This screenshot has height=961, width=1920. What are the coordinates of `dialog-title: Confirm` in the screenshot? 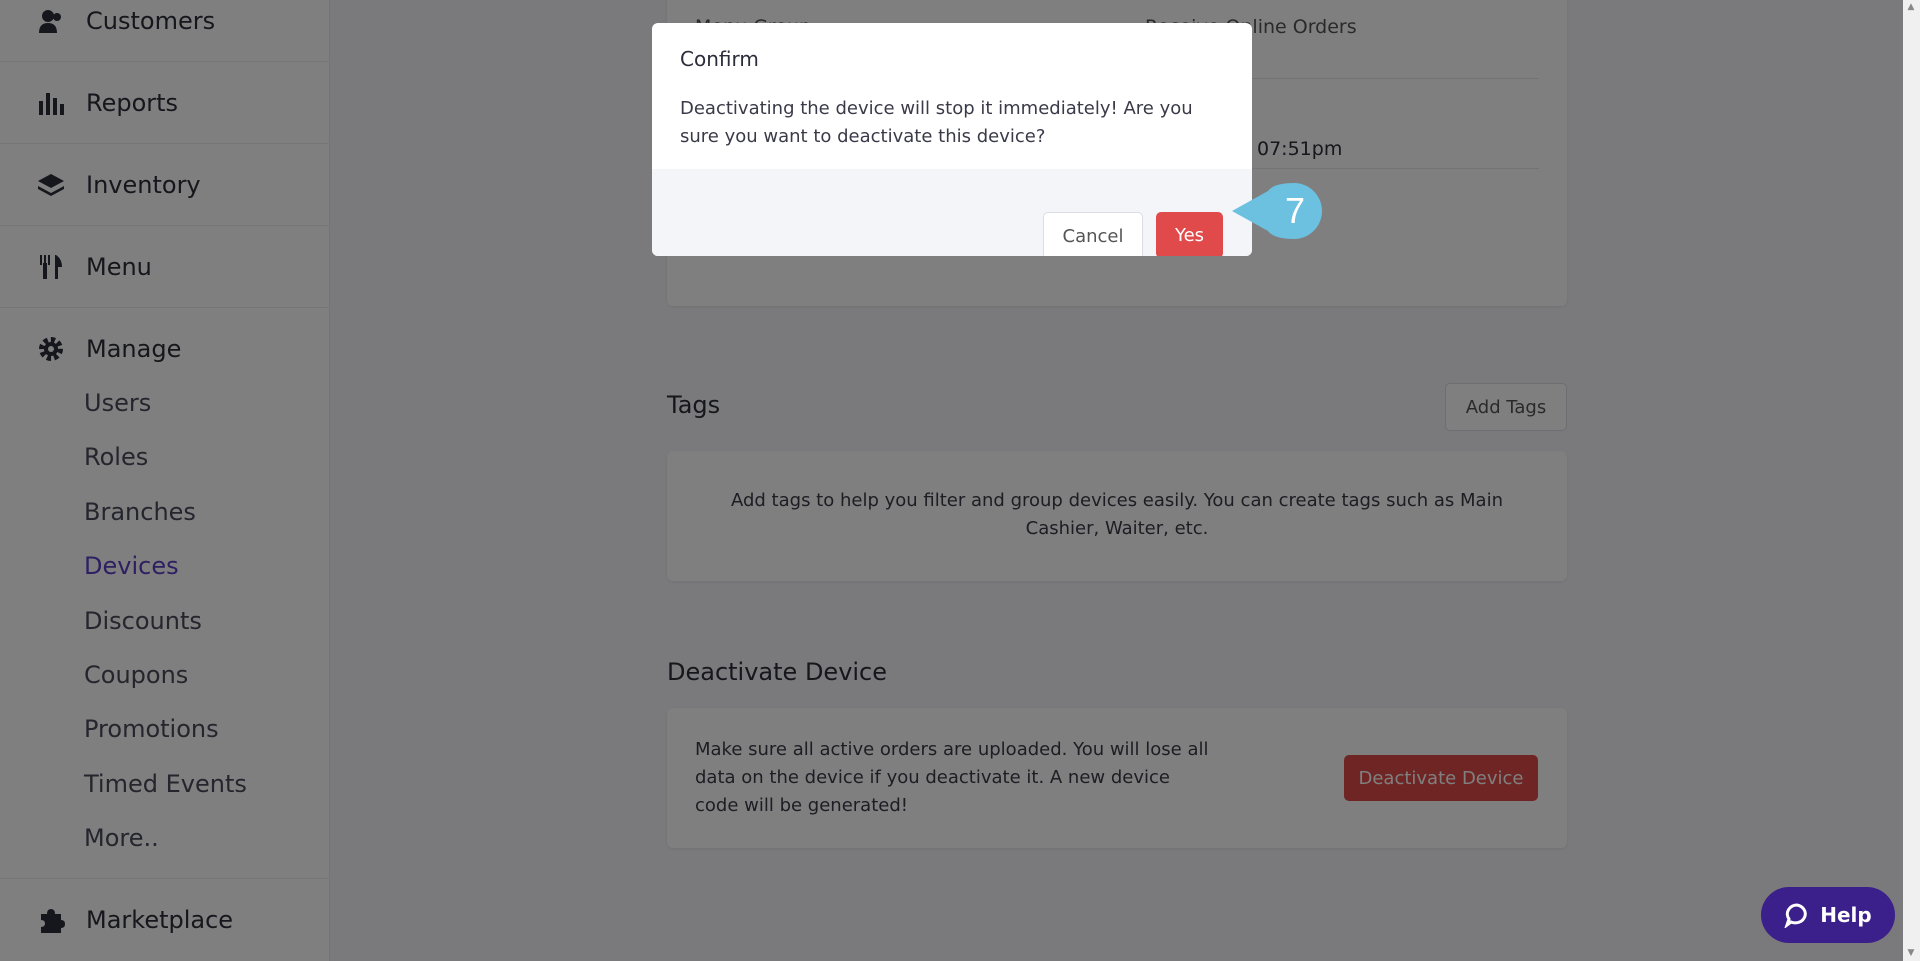 It's located at (719, 59).